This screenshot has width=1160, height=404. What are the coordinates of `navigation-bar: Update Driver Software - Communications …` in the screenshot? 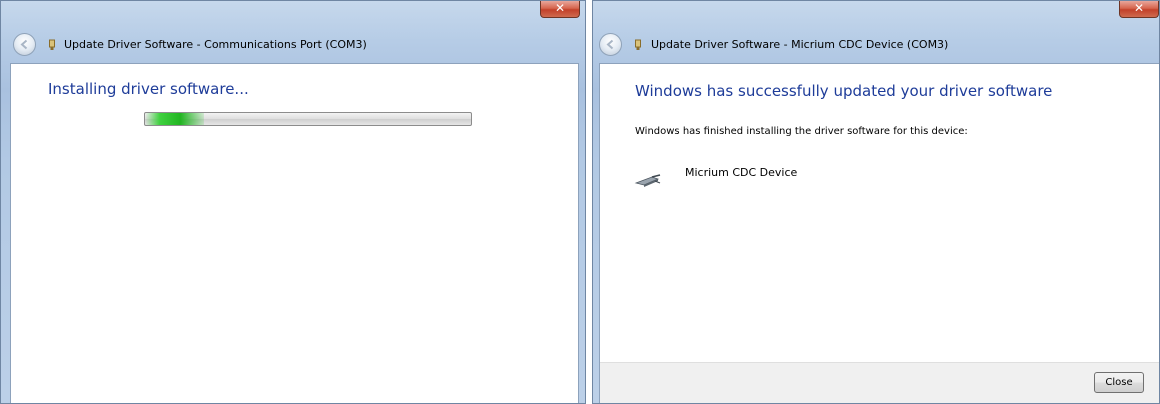 It's located at (293, 44).